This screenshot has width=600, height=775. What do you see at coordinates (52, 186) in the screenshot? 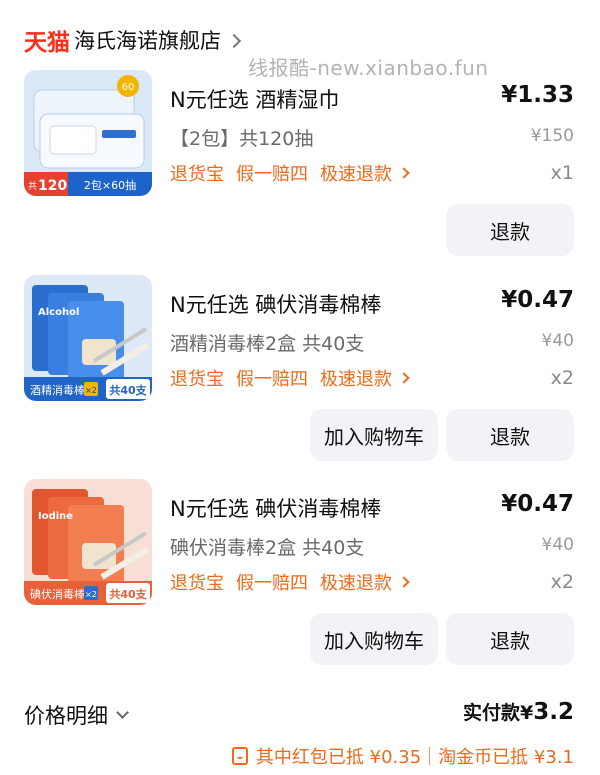
I see `svg-text: 120` at bounding box center [52, 186].